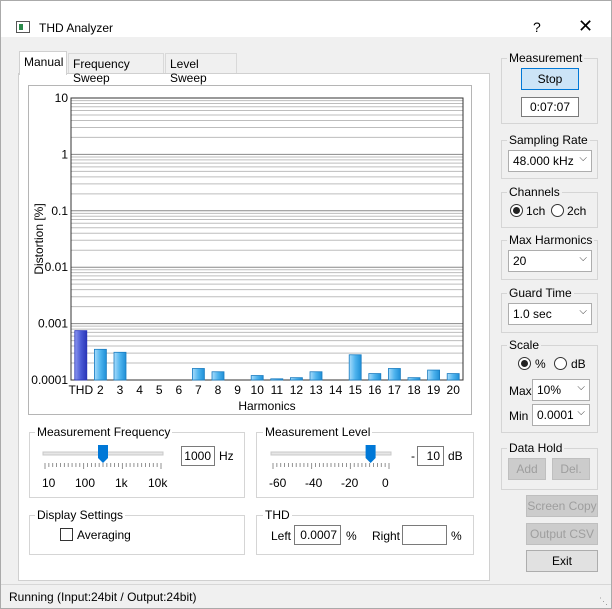 The height and width of the screenshot is (609, 612). I want to click on max-harmonics-title: Max Harmonics, so click(551, 240).